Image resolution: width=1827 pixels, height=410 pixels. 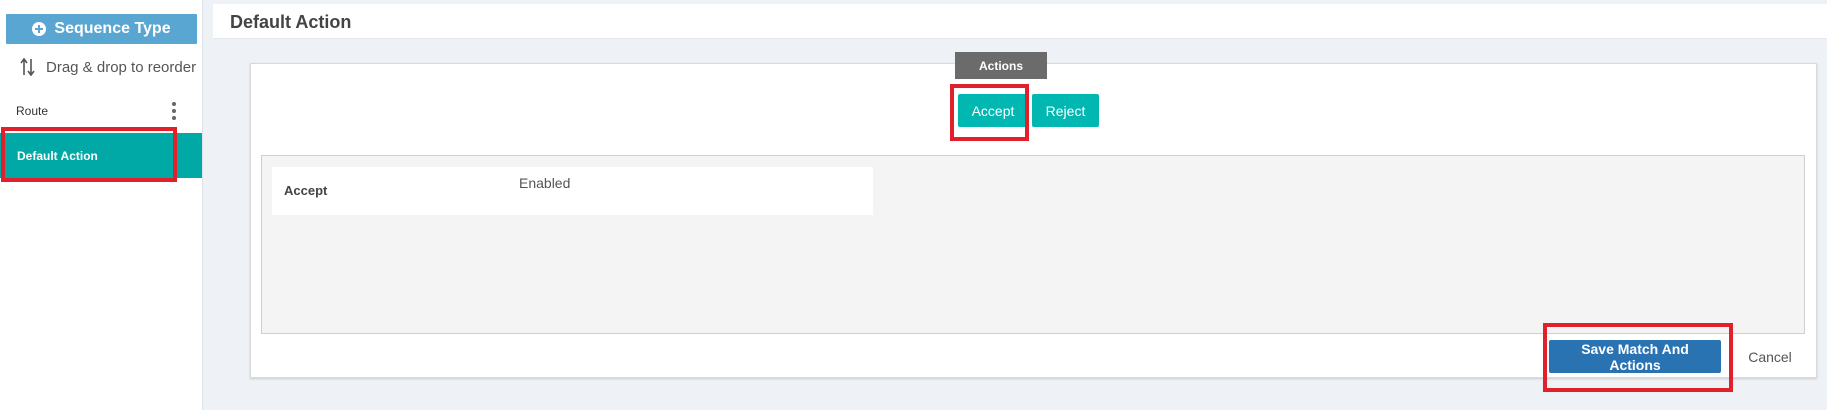 What do you see at coordinates (993, 110) in the screenshot?
I see `accept-button: Accept` at bounding box center [993, 110].